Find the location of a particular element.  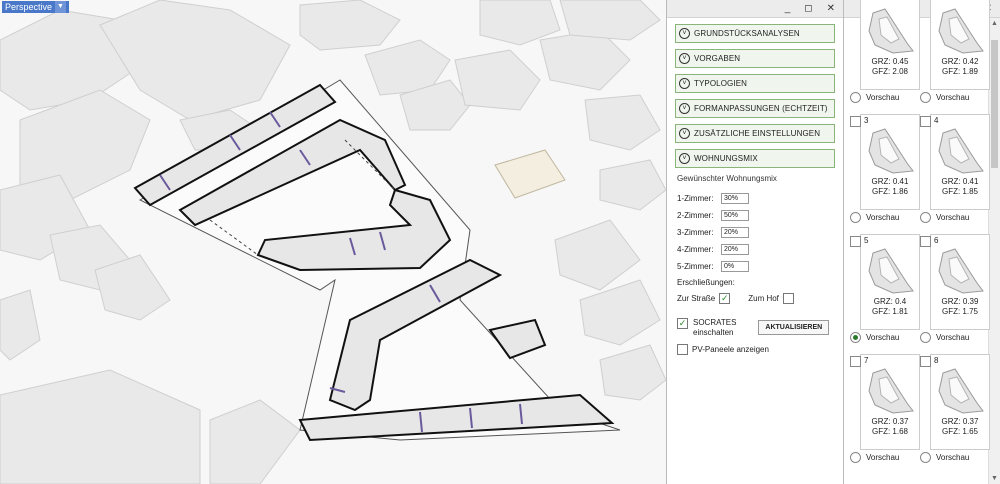

variant-gfz: GFZ: 1.89 is located at coordinates (959, 71).